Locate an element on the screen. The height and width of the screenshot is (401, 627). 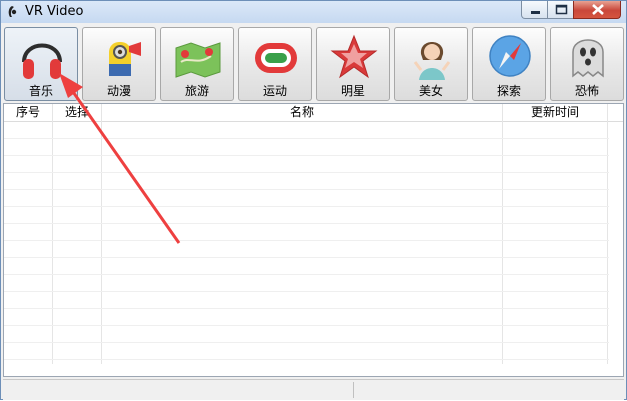
category-button-beauty: 美女 is located at coordinates (431, 64).